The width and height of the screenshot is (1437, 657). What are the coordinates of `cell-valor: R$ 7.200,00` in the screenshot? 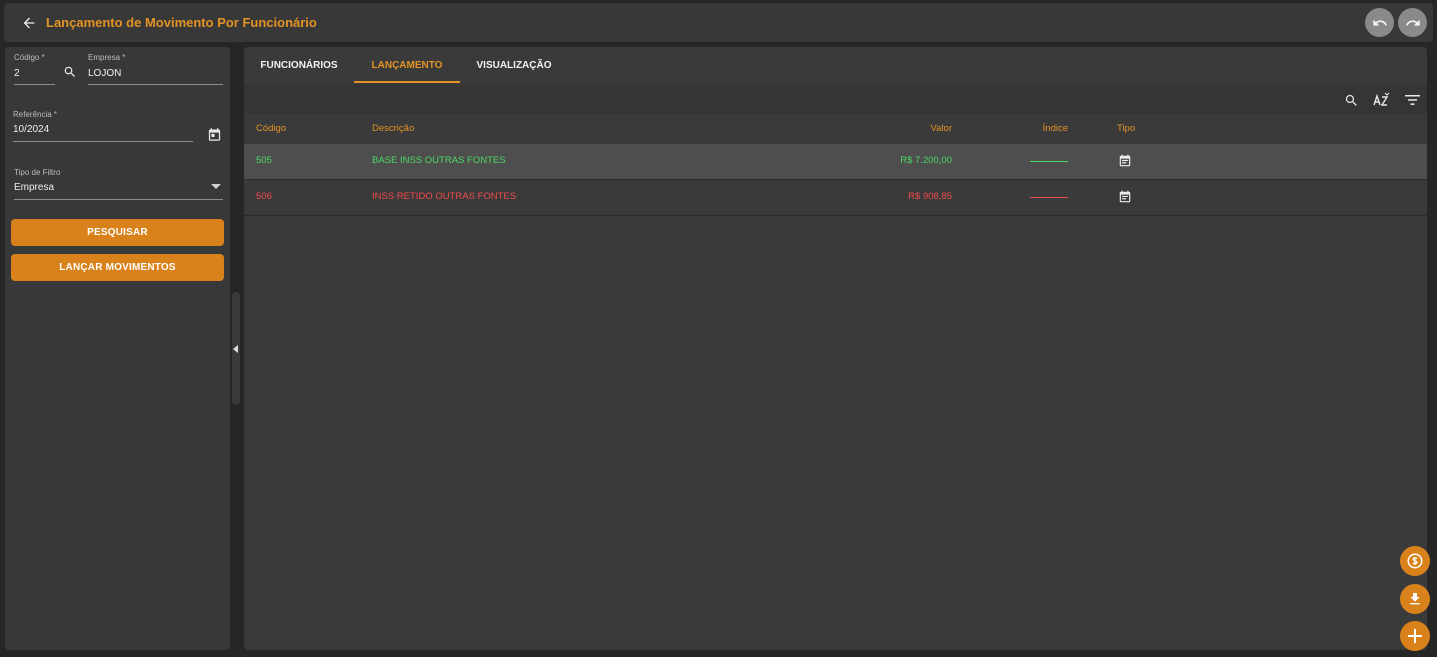 It's located at (926, 160).